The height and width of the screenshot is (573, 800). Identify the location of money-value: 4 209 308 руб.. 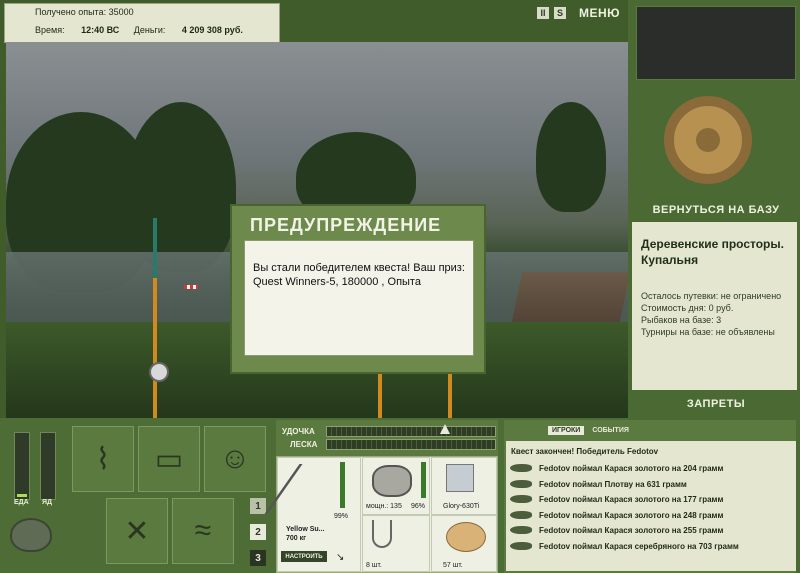
(212, 30).